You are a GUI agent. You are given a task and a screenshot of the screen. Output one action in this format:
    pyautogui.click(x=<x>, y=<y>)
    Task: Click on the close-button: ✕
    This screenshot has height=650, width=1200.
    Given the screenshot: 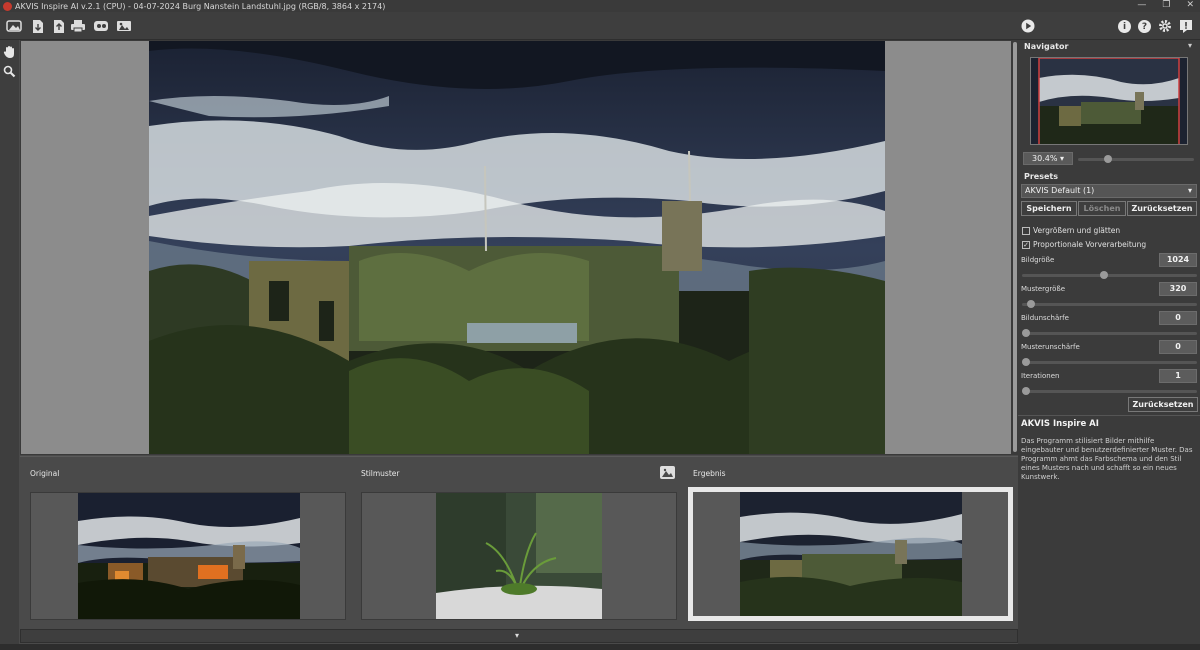 What is the action you would take?
    pyautogui.click(x=1190, y=5)
    